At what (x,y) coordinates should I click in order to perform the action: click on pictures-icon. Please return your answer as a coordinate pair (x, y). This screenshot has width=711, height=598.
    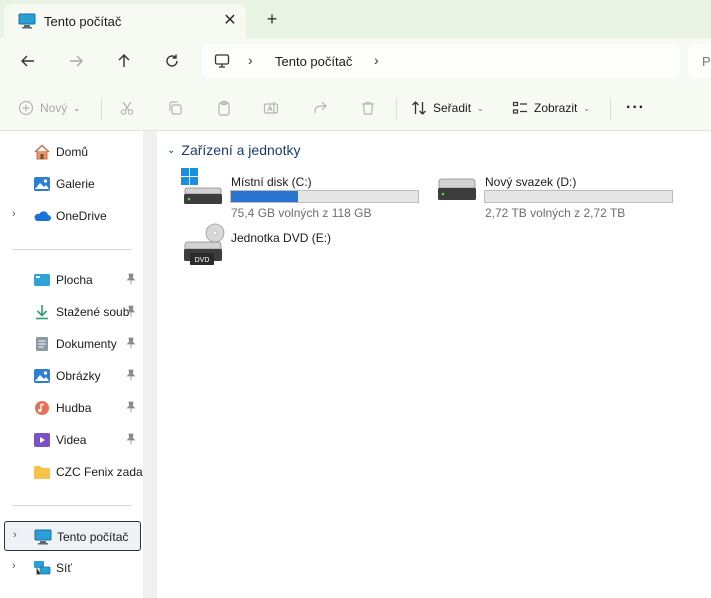
    Looking at the image, I should click on (42, 376).